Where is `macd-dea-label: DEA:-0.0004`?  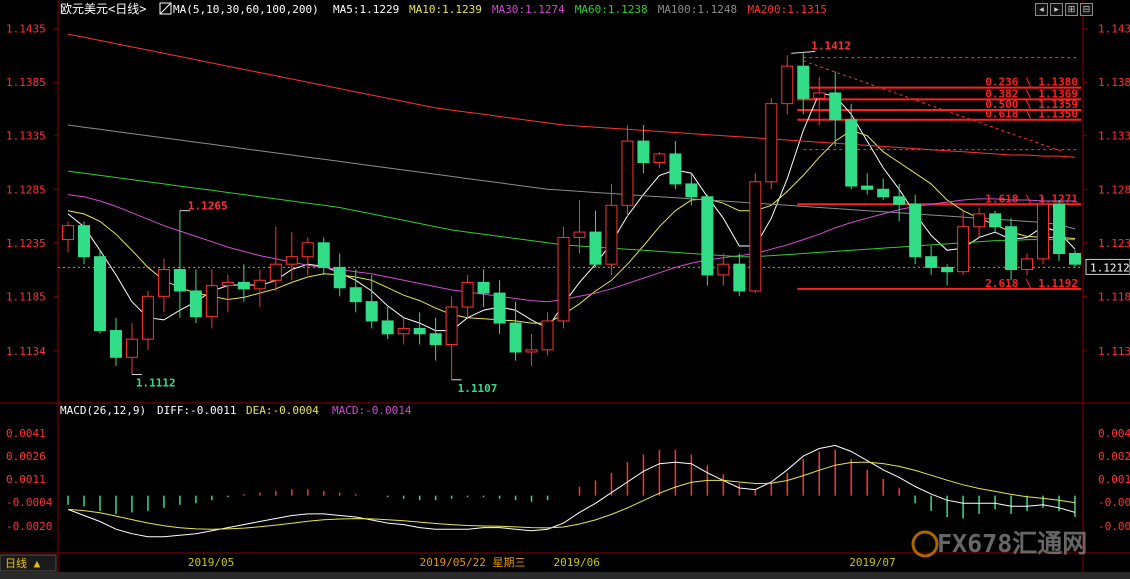 macd-dea-label: DEA:-0.0004 is located at coordinates (282, 410).